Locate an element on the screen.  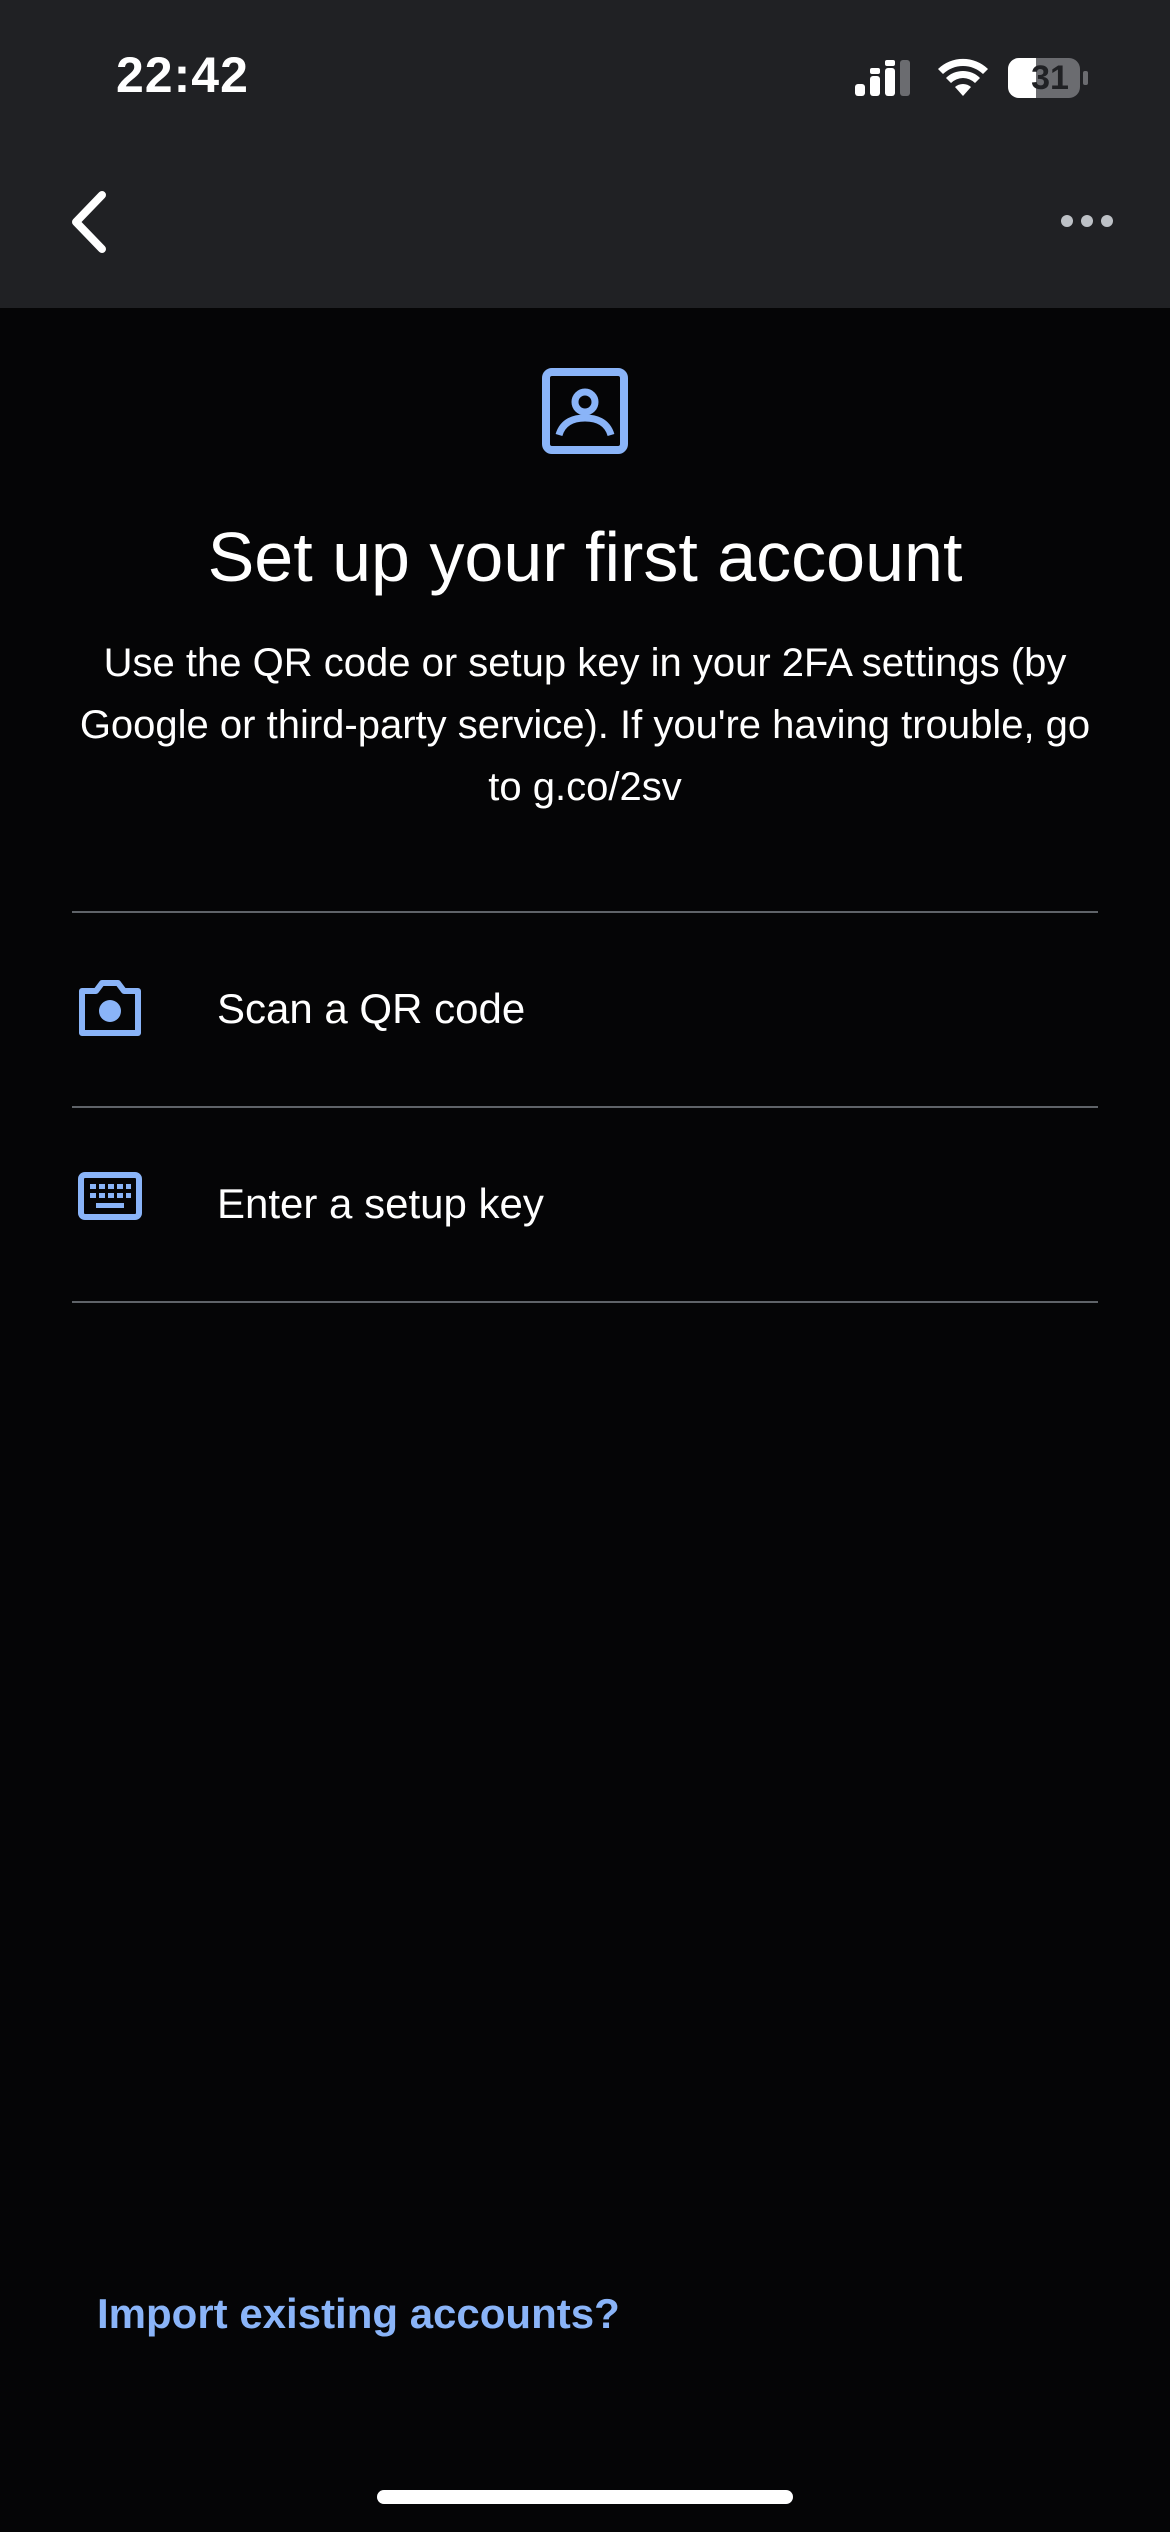
account-box-icon is located at coordinates (585, 413).